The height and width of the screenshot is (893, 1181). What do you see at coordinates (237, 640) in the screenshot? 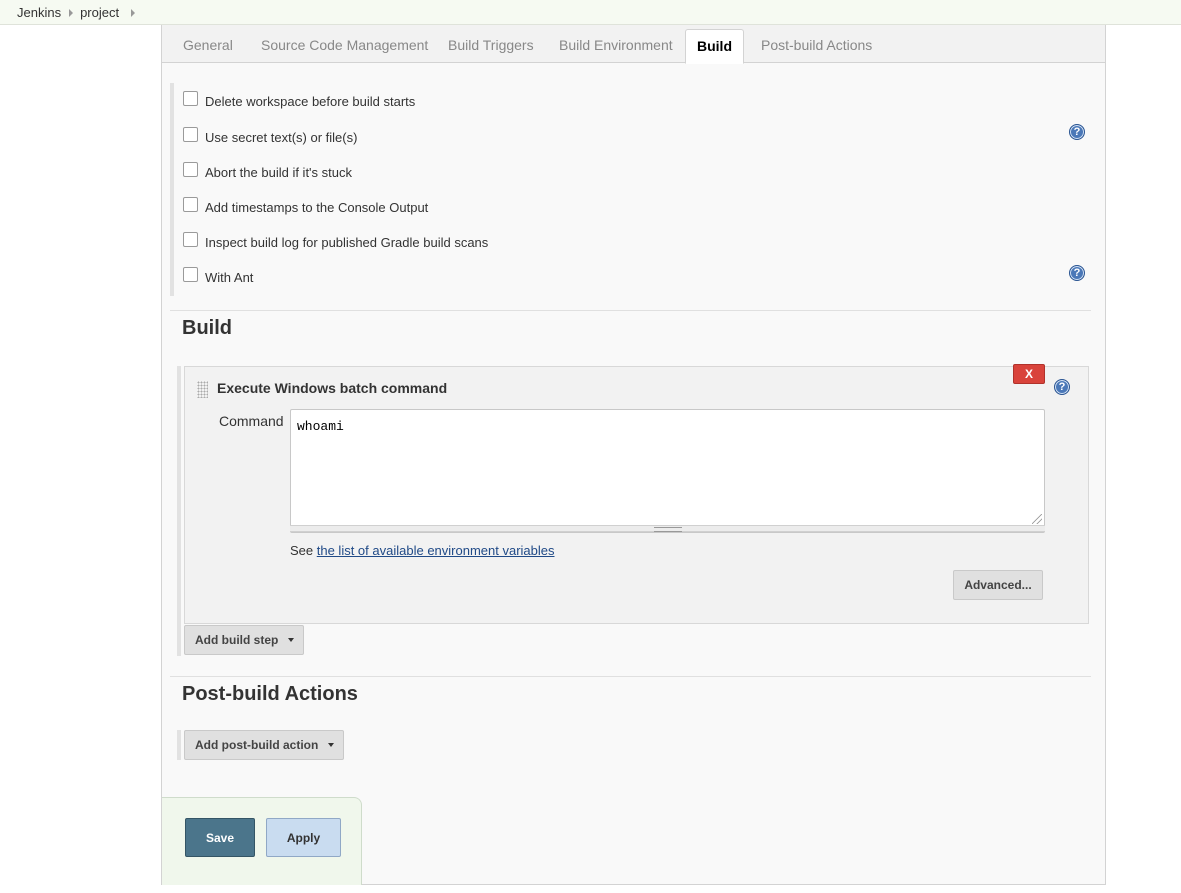
I see `add-build-step-label: Add build step` at bounding box center [237, 640].